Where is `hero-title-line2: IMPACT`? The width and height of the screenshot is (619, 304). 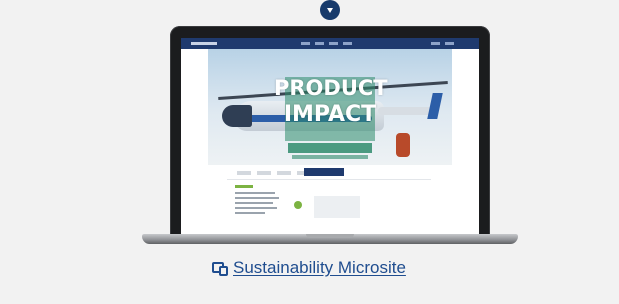 hero-title-line2: IMPACT is located at coordinates (330, 114).